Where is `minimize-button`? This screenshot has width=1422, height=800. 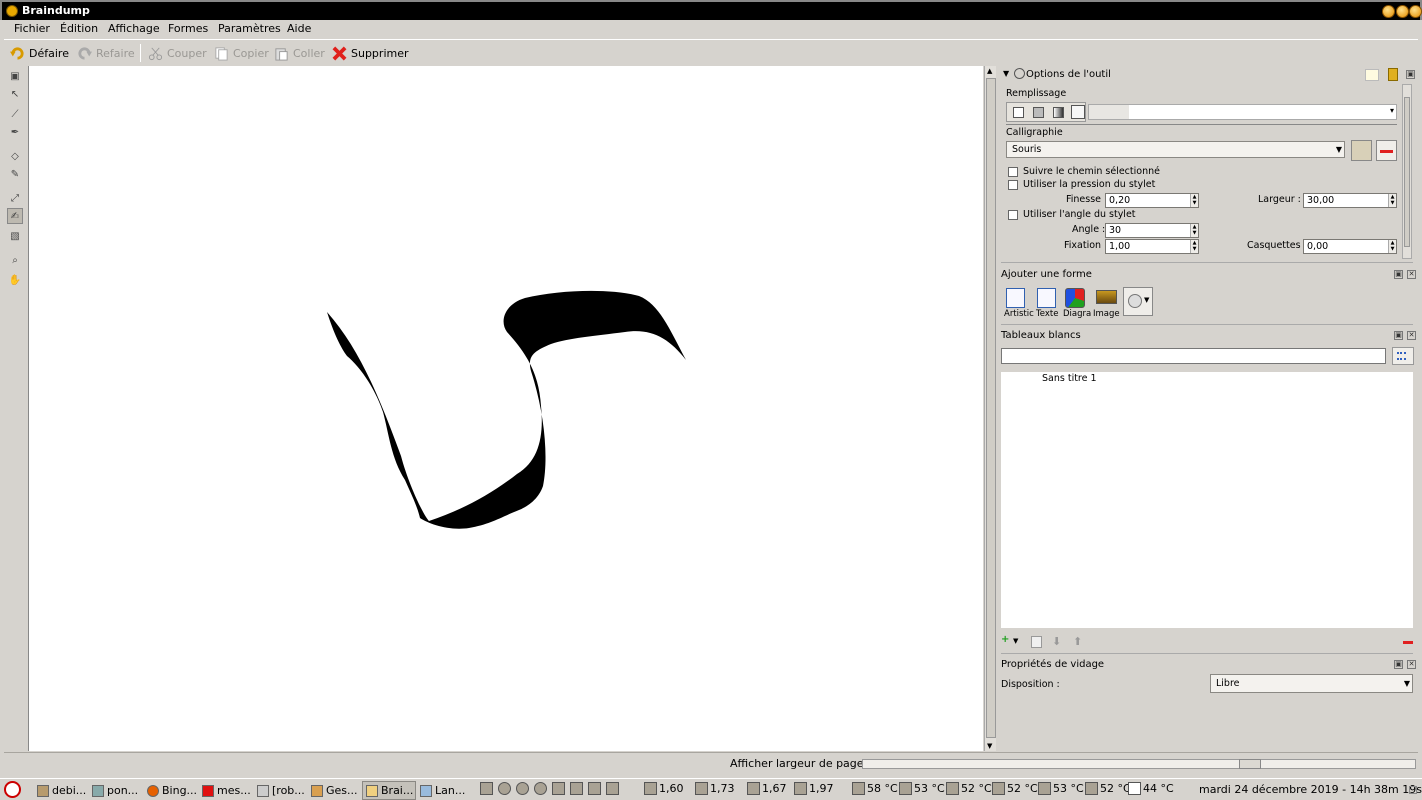 minimize-button is located at coordinates (1388, 11).